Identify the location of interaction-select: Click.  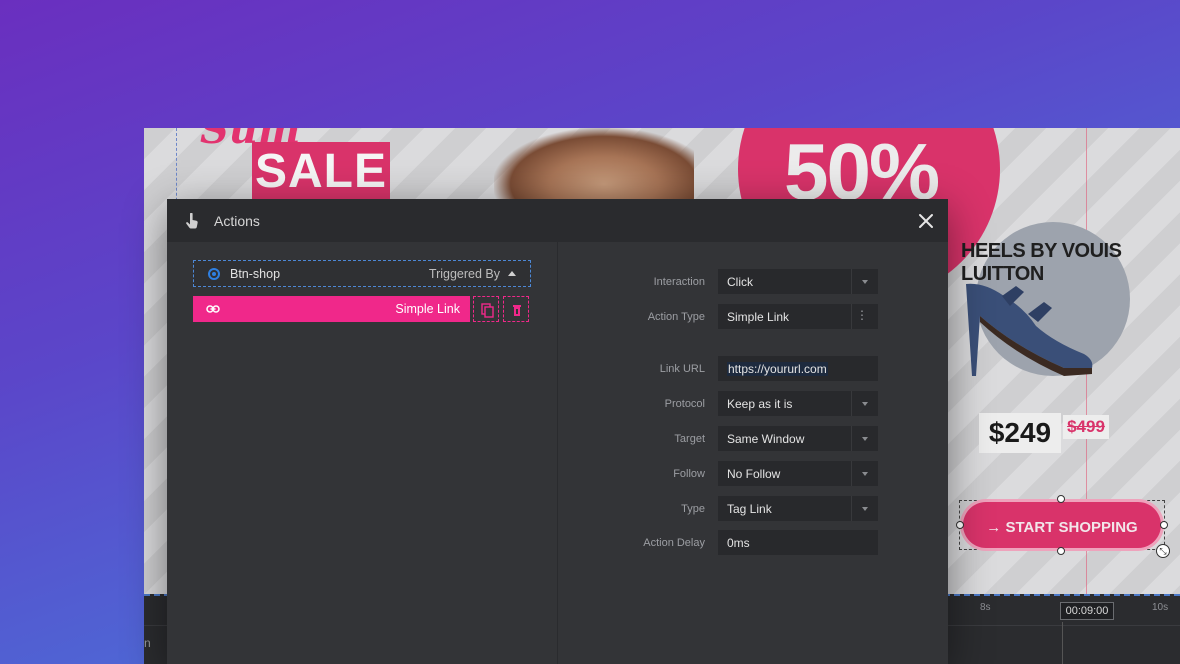
(798, 281).